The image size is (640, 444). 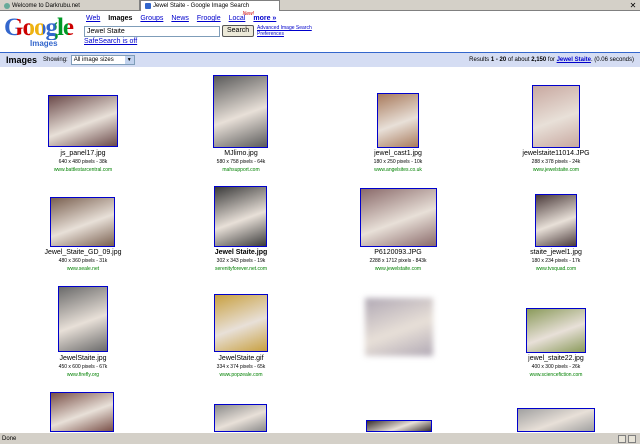 What do you see at coordinates (42, 27) in the screenshot?
I see `google-logo-wordmark: Google` at bounding box center [42, 27].